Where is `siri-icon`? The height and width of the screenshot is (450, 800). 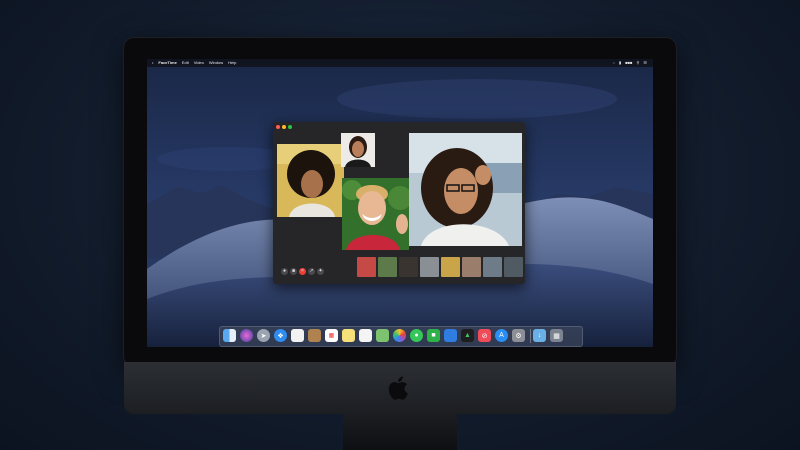 siri-icon is located at coordinates (246, 335).